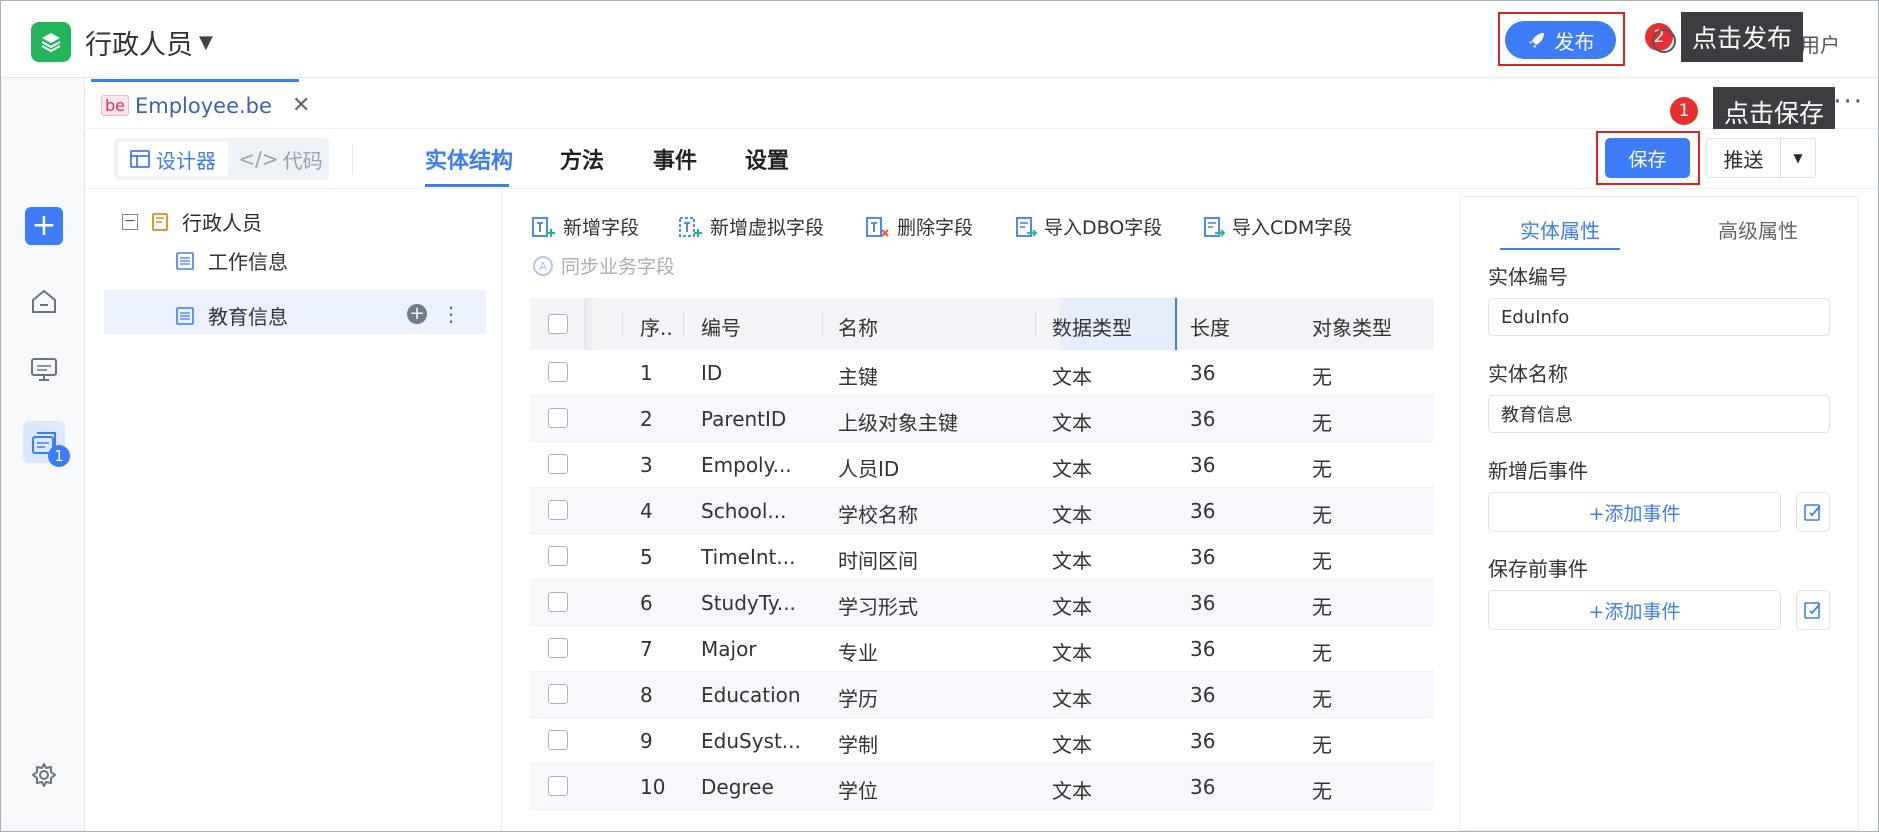 This screenshot has height=832, width=1879. What do you see at coordinates (59, 456) in the screenshot?
I see `rail-badge: 1` at bounding box center [59, 456].